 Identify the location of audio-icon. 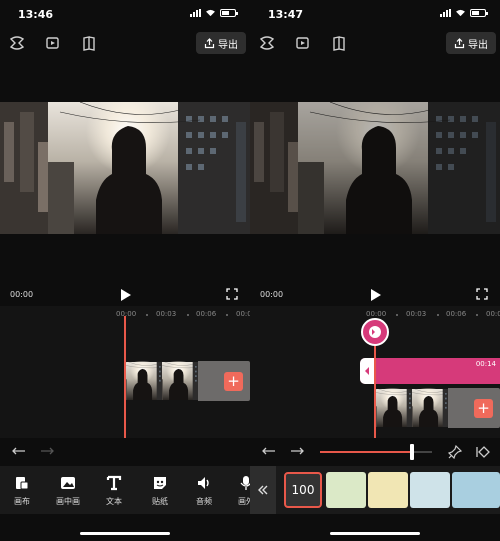
(203, 483).